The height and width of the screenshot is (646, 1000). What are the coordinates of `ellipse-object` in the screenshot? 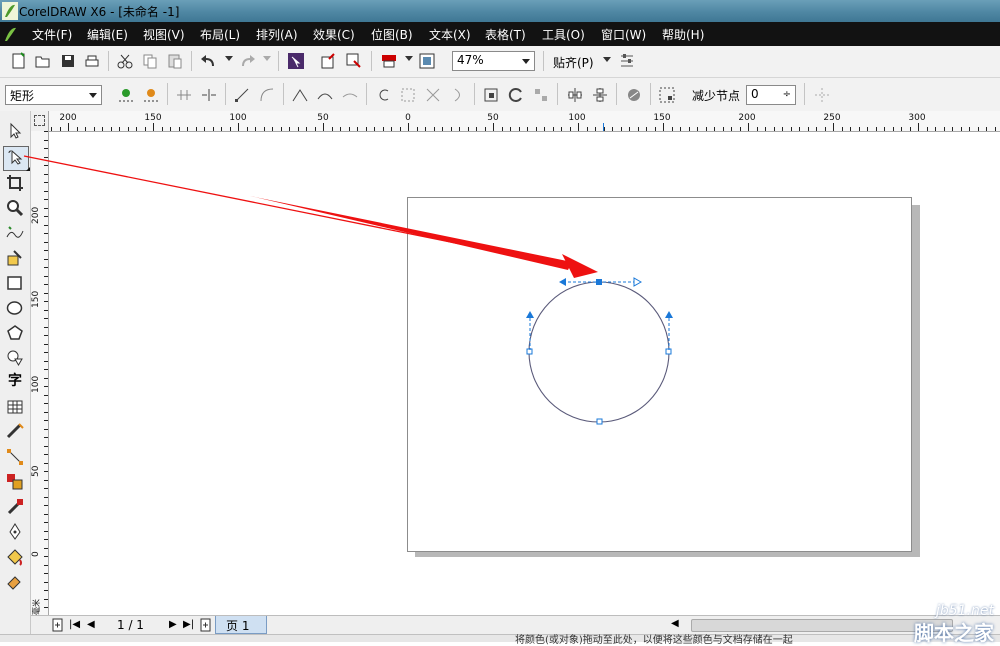 It's located at (599, 351).